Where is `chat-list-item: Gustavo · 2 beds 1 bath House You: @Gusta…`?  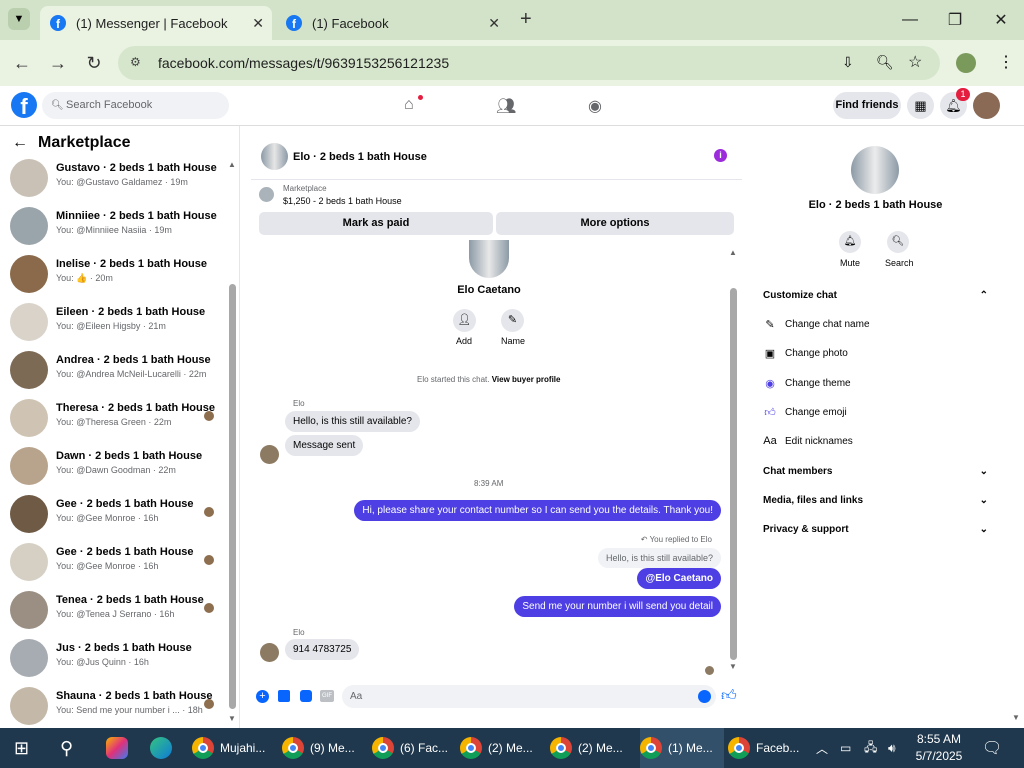
chat-list-item: Gustavo · 2 beds 1 bath House You: @Gusta… is located at coordinates (113, 183).